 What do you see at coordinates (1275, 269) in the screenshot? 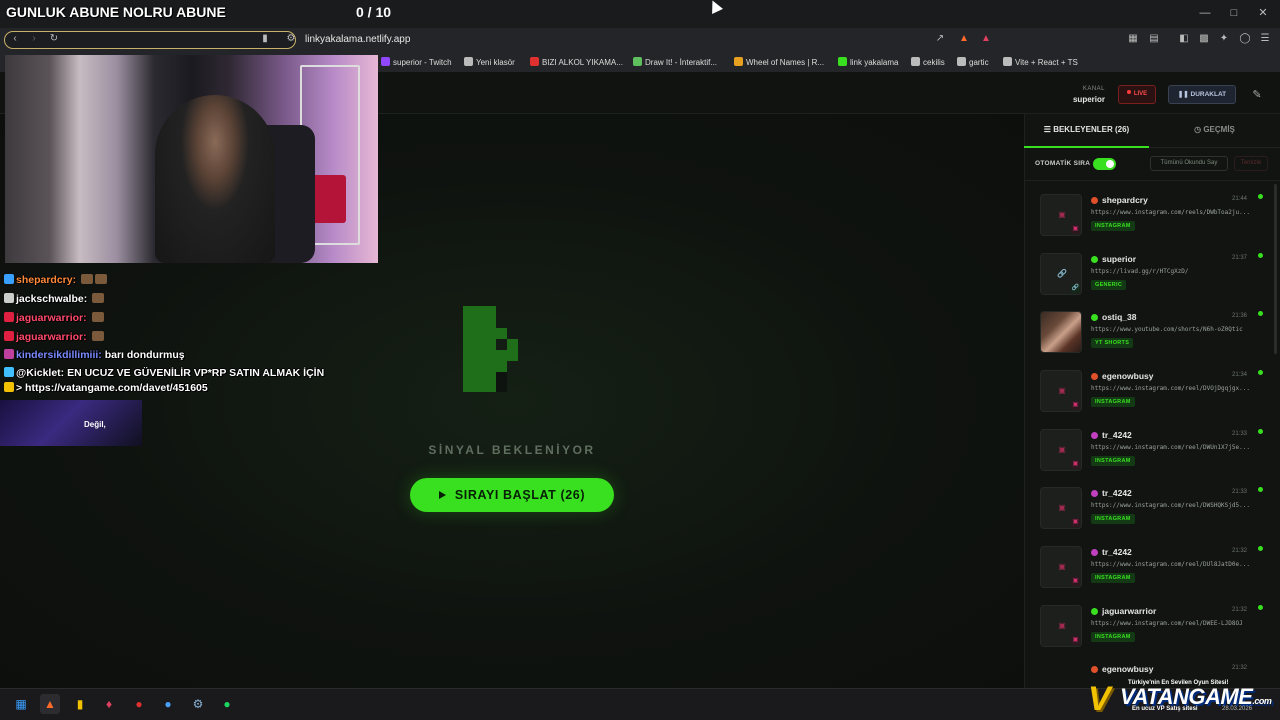
I see `queue-scrollbar` at bounding box center [1275, 269].